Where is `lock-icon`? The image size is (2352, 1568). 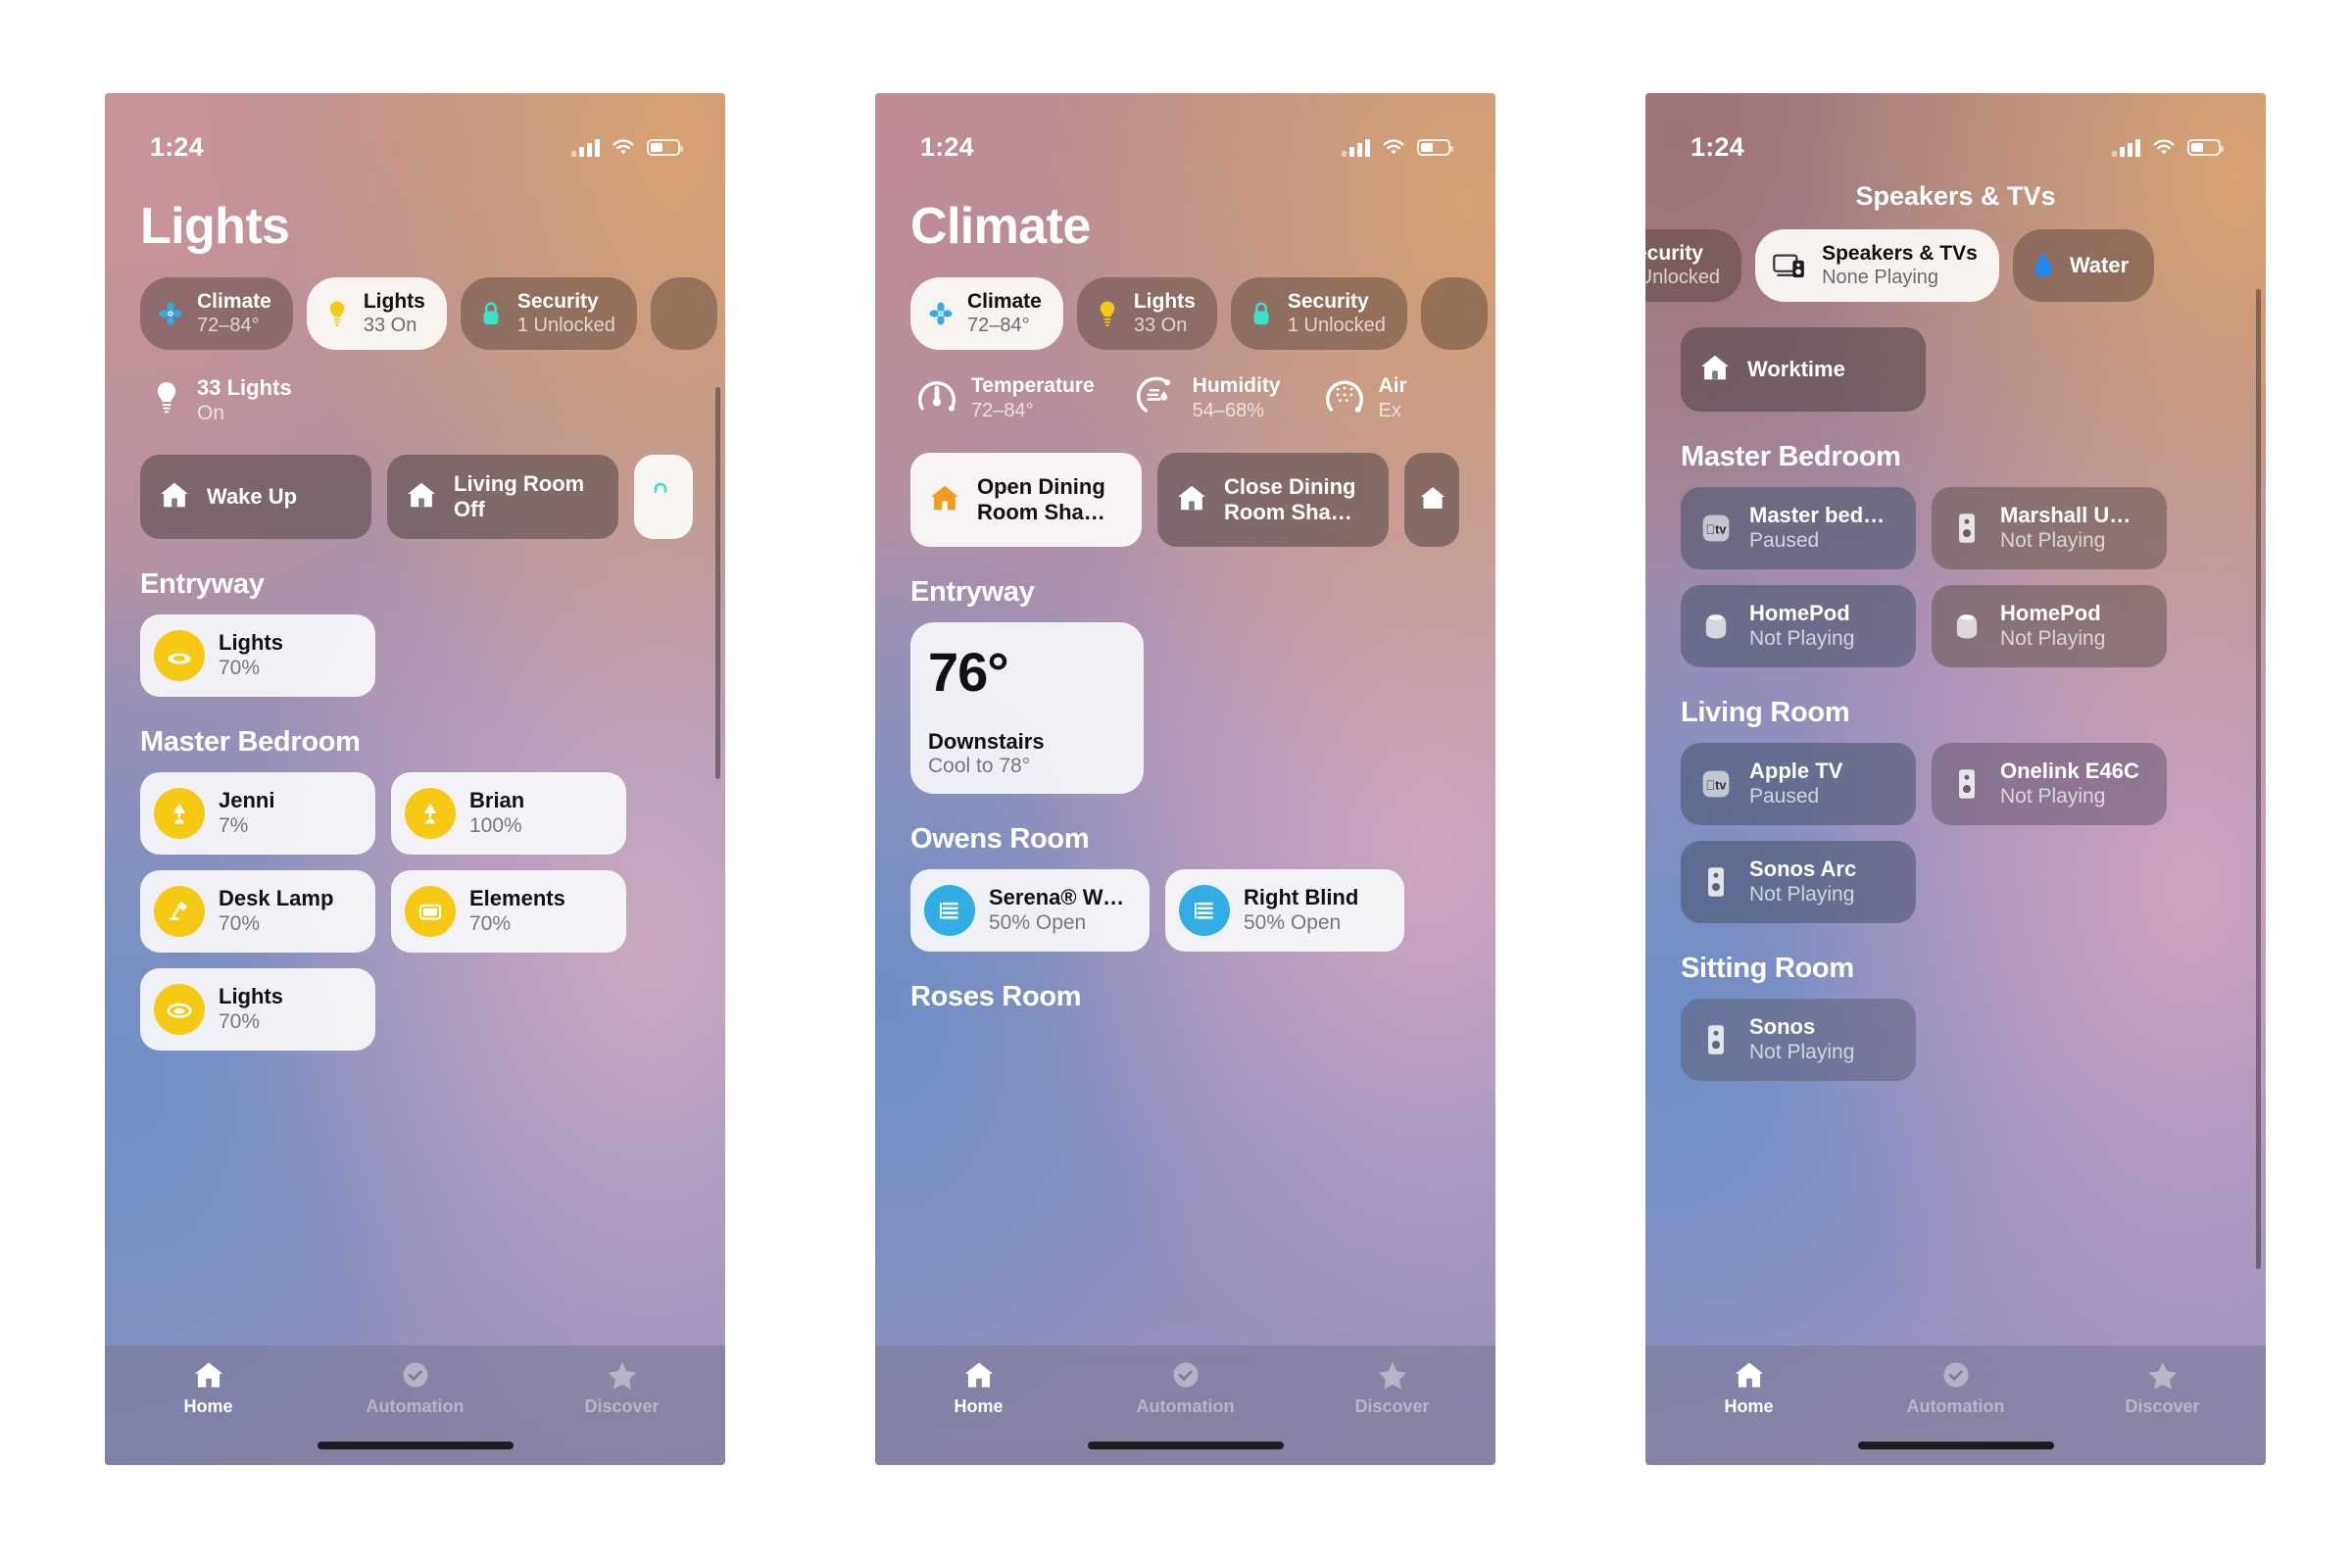
lock-icon is located at coordinates (1261, 313).